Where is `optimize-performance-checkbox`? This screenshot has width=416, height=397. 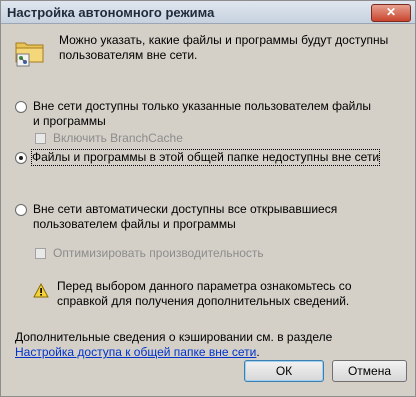 optimize-performance-checkbox is located at coordinates (40, 253).